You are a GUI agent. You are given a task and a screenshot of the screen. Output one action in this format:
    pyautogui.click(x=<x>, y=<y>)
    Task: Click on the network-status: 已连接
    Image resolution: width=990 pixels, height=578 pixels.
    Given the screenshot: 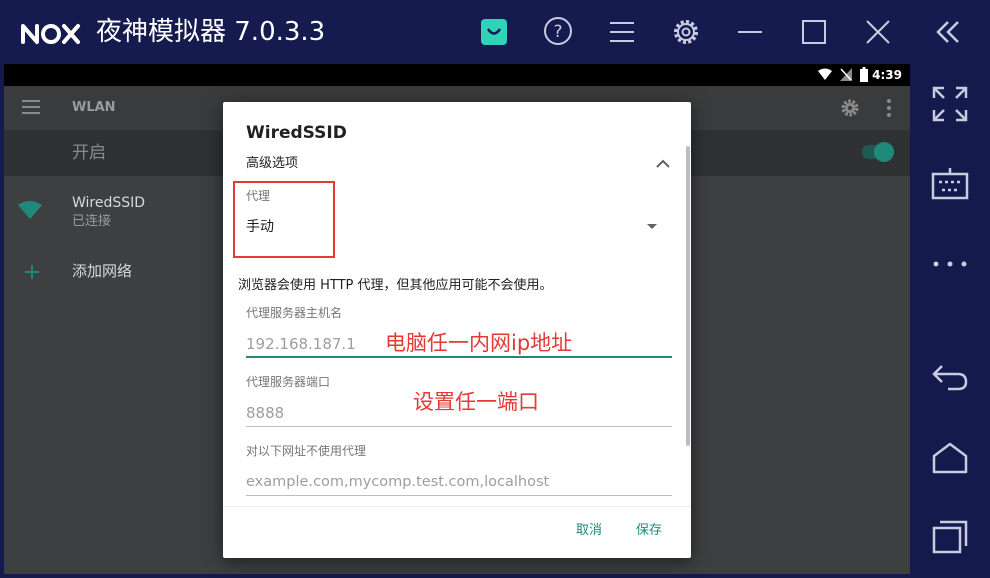 What is the action you would take?
    pyautogui.click(x=92, y=221)
    